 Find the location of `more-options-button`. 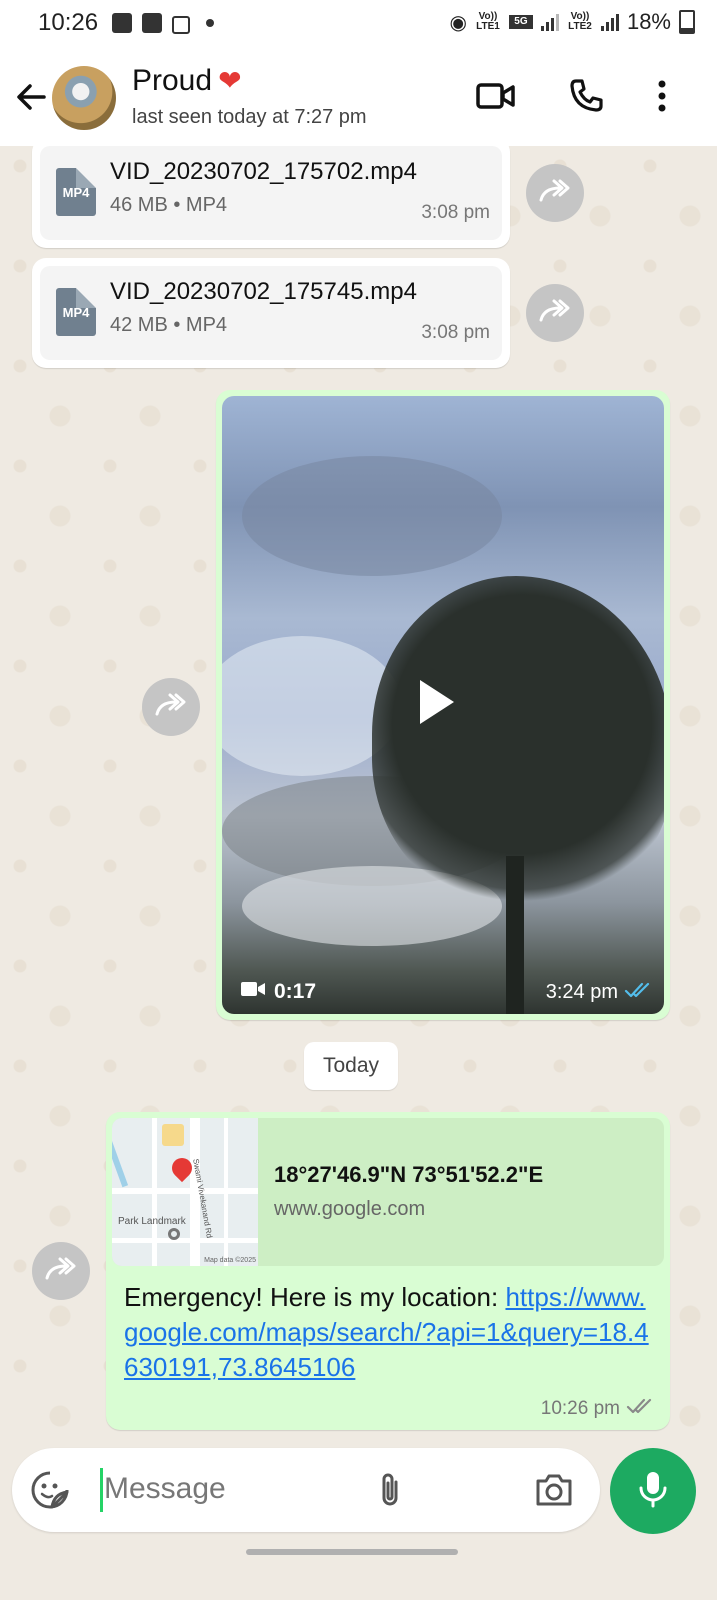

more-options-button is located at coordinates (662, 98).